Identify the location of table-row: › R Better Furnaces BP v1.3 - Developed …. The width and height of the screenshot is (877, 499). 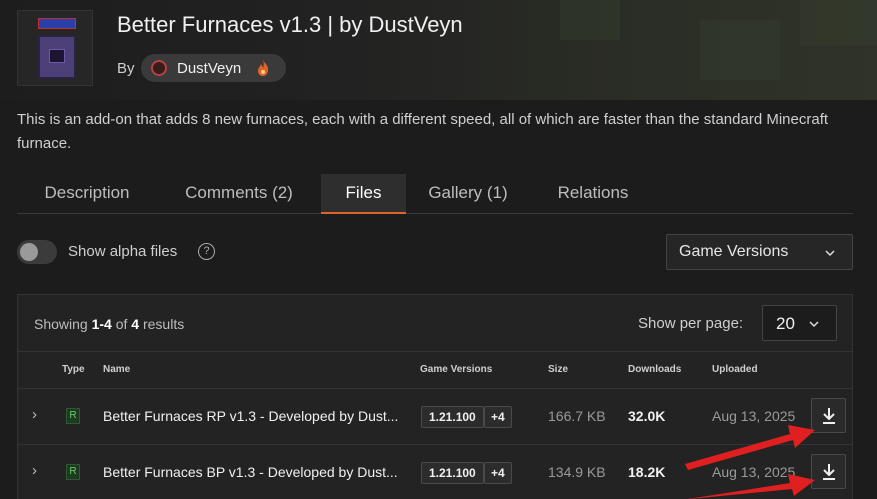
(435, 472).